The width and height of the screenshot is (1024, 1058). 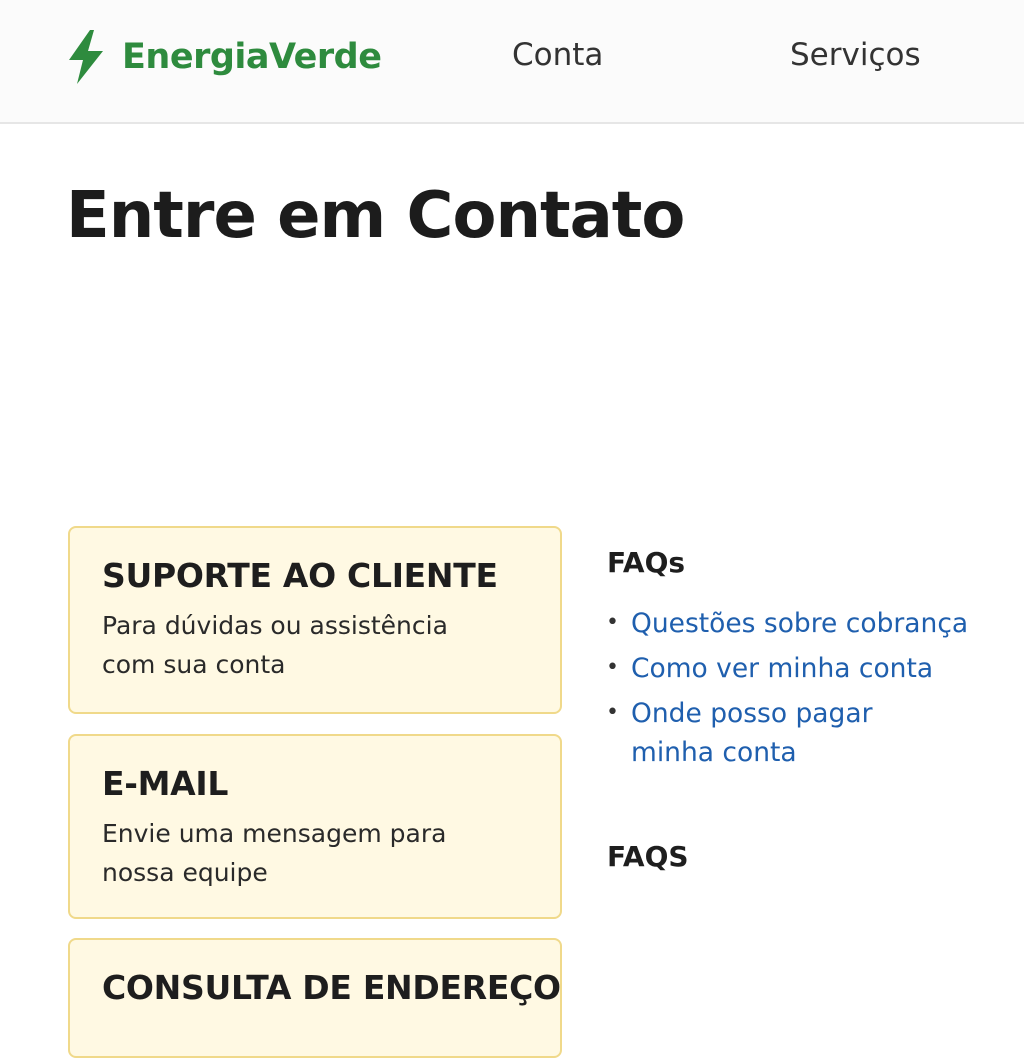 I want to click on faq-heading-secondary: FAQS, so click(x=648, y=856).